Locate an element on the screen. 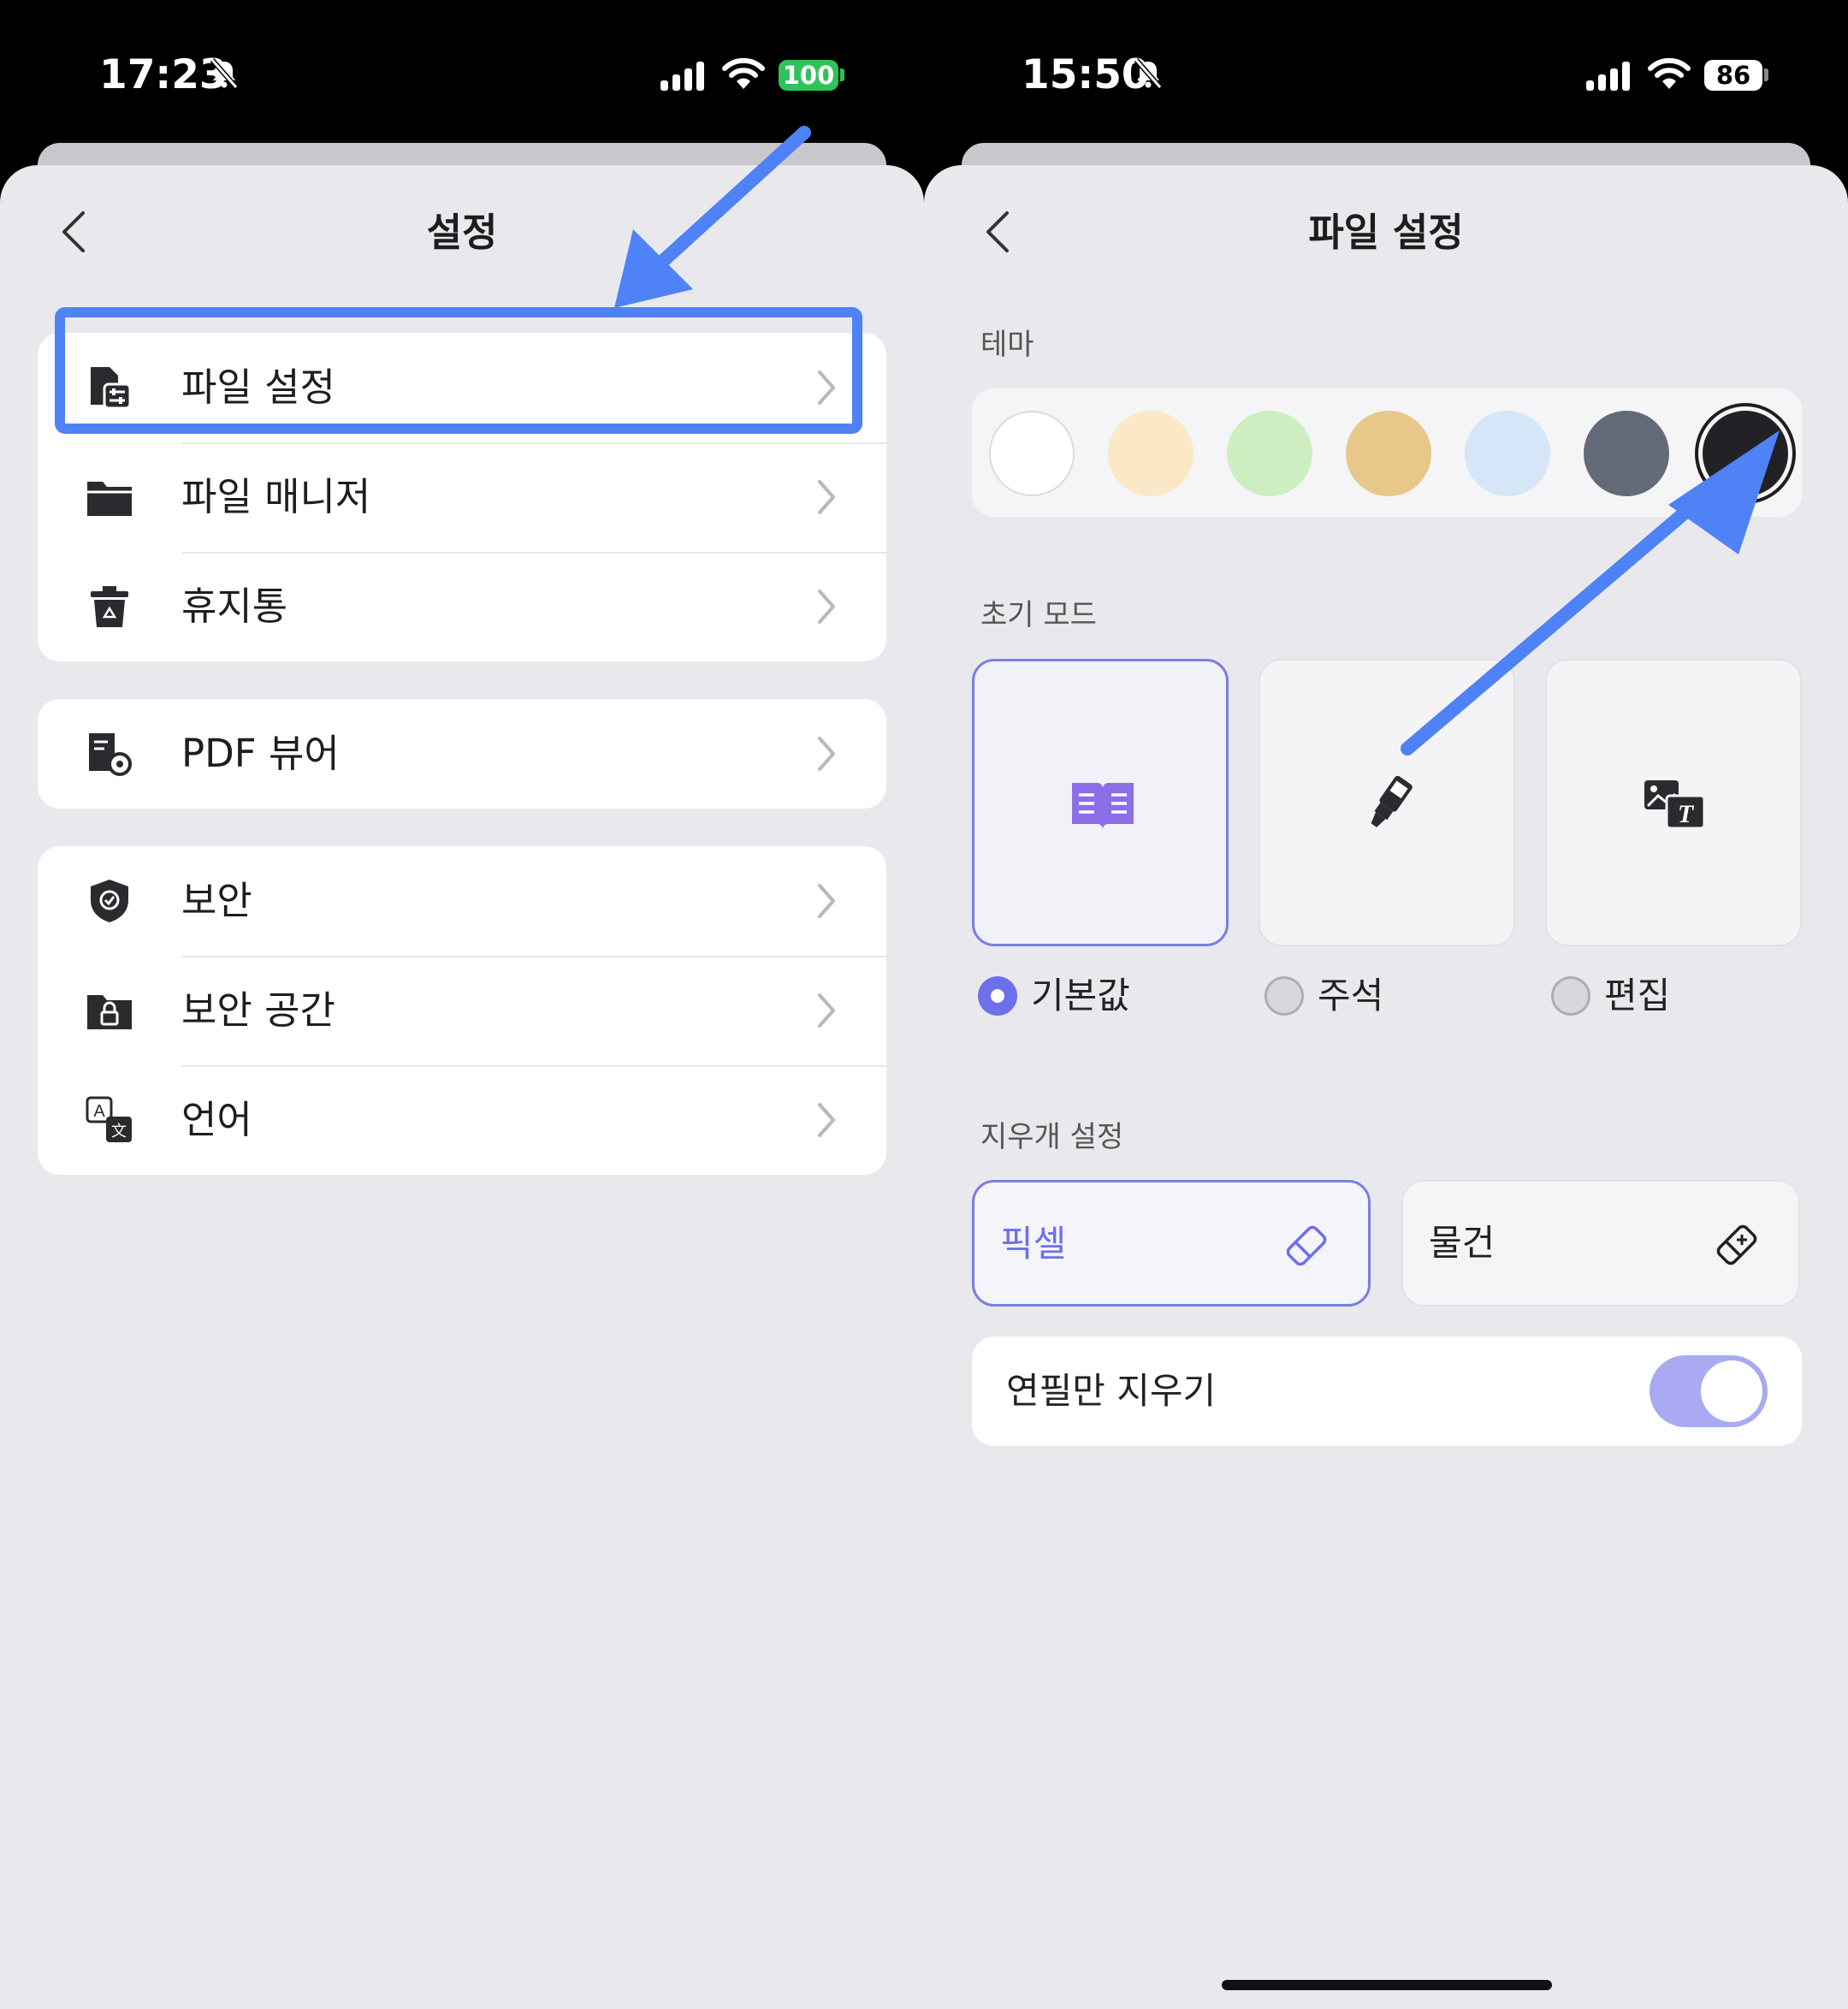 This screenshot has height=2009, width=1848. menu-item-trash: 휴지통 is located at coordinates (462, 606).